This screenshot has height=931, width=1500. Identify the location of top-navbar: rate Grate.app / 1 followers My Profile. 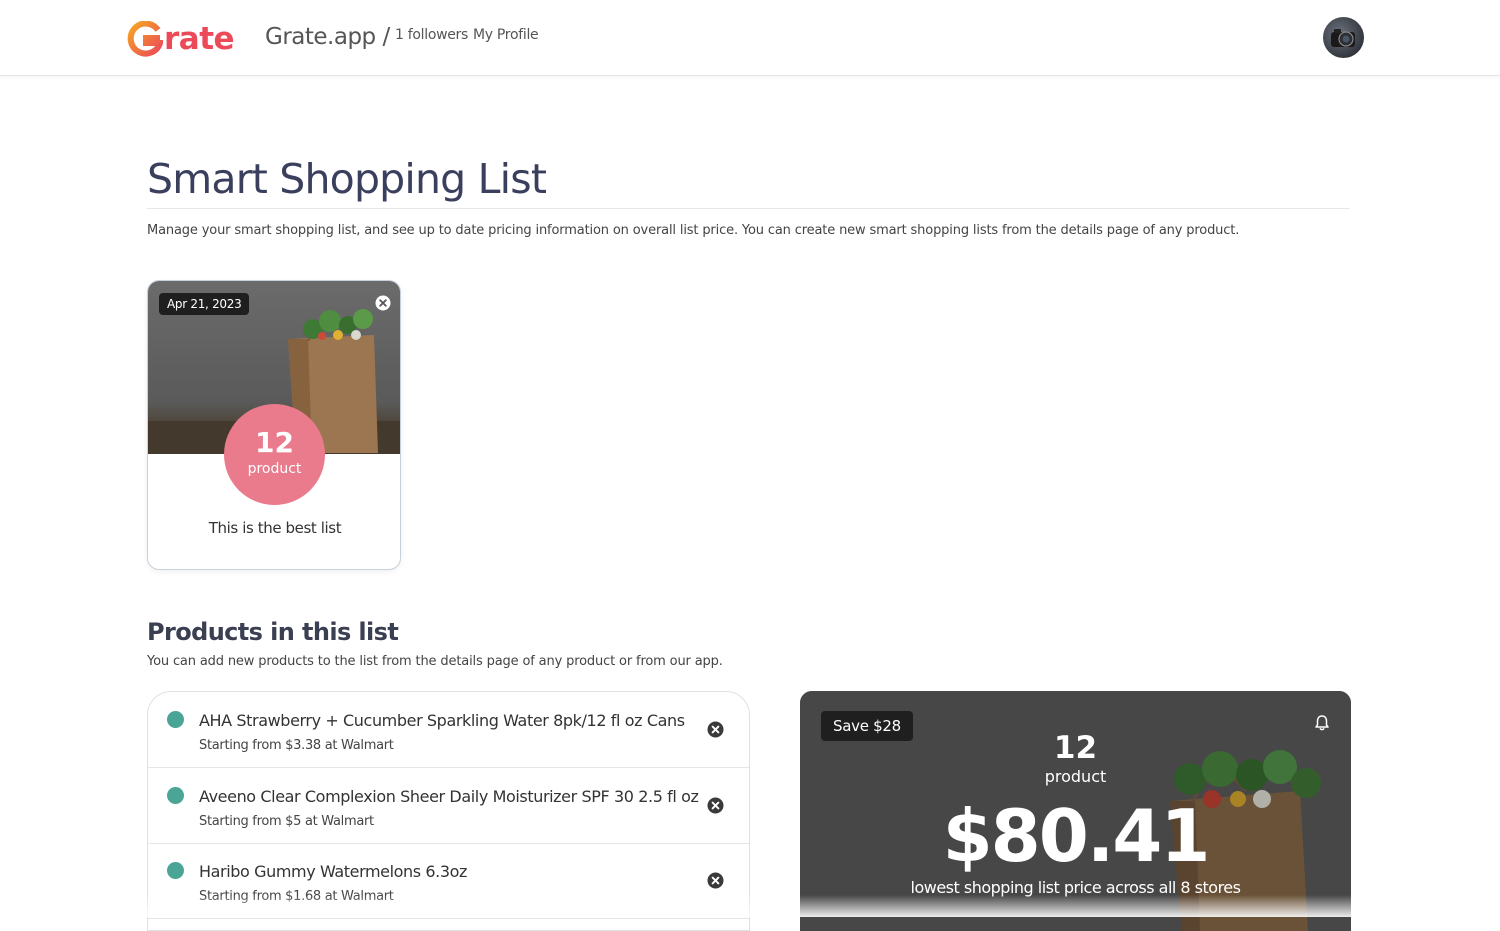
(750, 38).